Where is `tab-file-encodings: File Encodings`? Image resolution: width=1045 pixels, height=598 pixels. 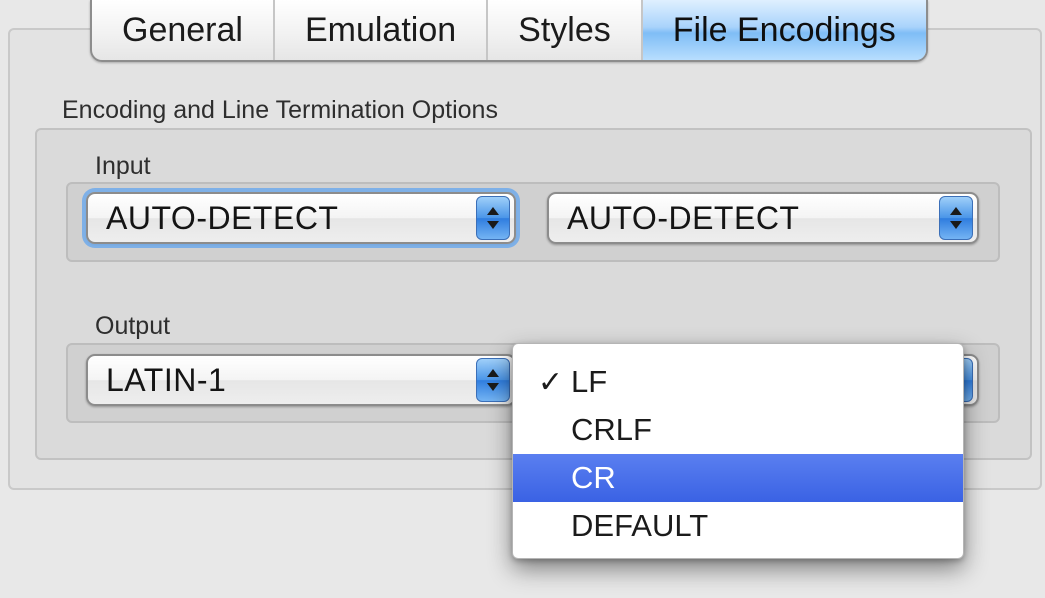
tab-file-encodings: File Encodings is located at coordinates (784, 30).